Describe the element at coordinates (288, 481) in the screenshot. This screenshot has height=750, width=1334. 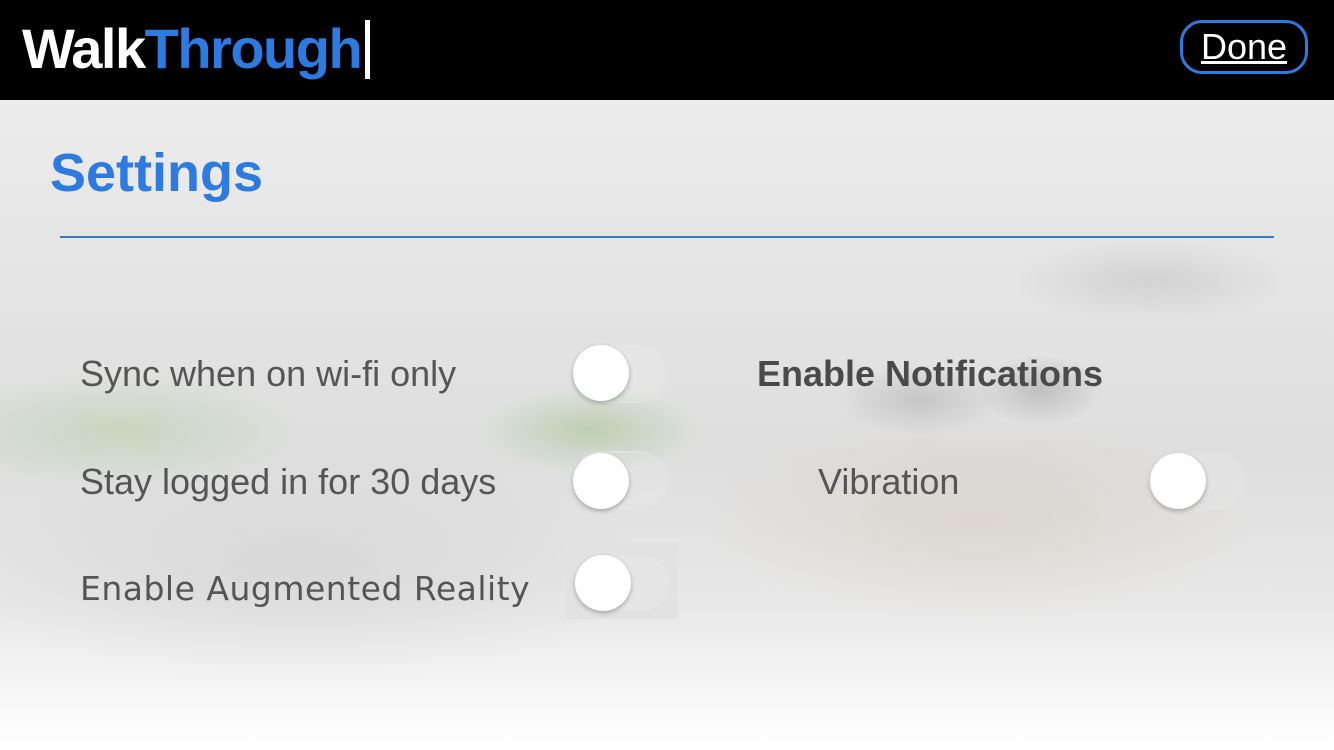
I see `stay-logged-in-label: Stay logged in for 30 days` at that location.